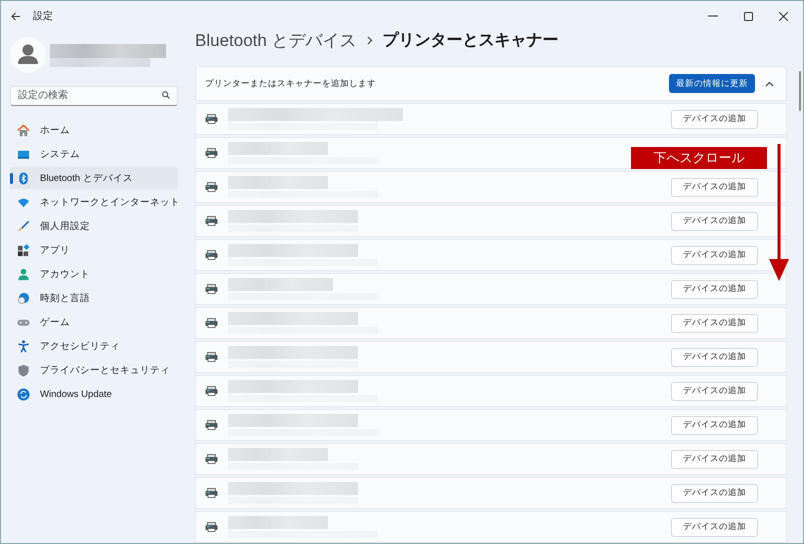 The image size is (804, 544). I want to click on globe-clock-icon, so click(23, 298).